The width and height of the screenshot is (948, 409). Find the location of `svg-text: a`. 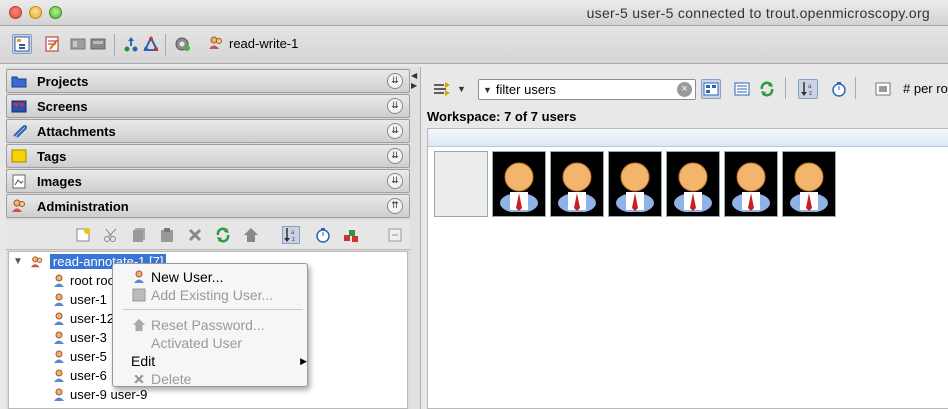

svg-text: a is located at coordinates (293, 233).